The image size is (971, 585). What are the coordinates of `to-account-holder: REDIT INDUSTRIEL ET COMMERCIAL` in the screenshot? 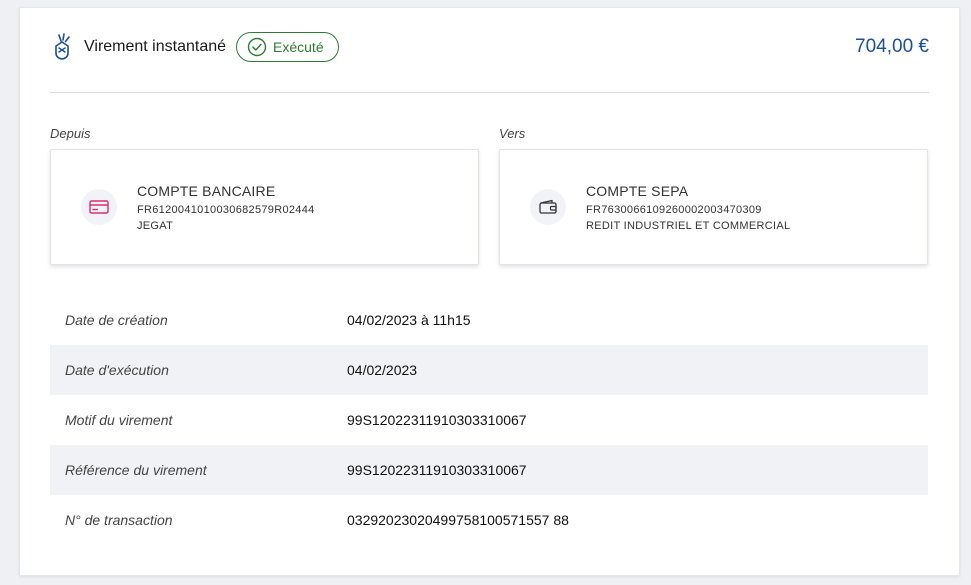 It's located at (688, 226).